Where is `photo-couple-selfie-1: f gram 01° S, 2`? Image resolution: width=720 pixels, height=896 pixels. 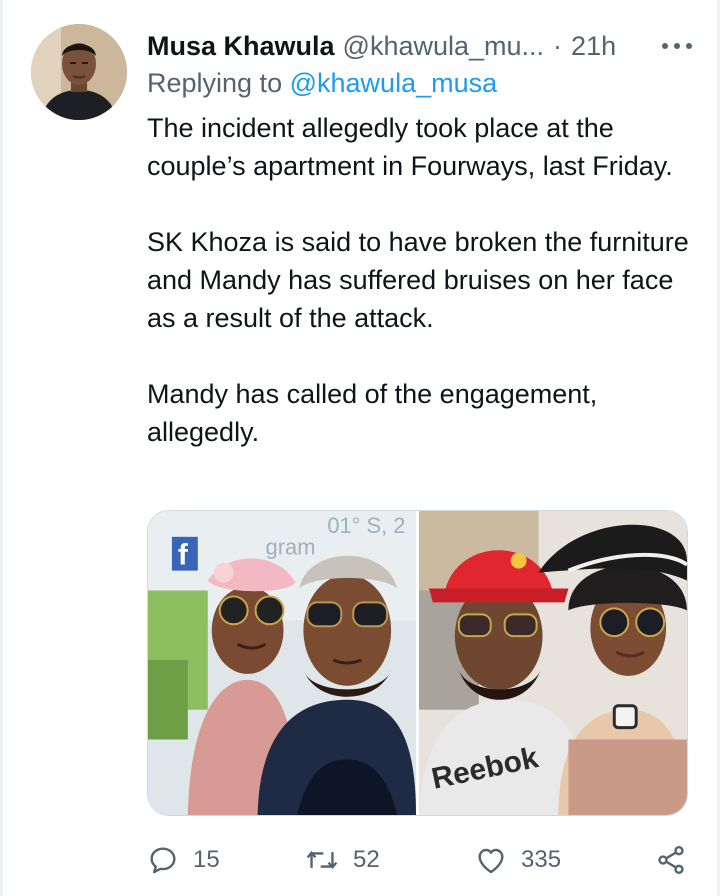
photo-couple-selfie-1: f gram 01° S, 2 is located at coordinates (282, 663).